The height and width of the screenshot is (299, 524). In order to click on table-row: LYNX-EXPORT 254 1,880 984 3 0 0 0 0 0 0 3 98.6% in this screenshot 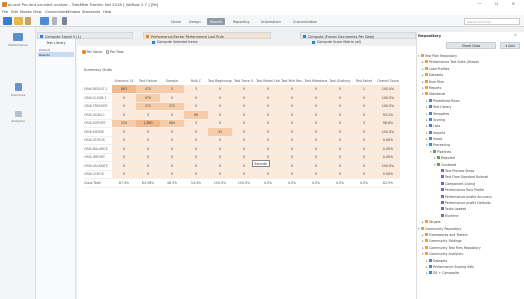, I will do `click(242, 123)`.